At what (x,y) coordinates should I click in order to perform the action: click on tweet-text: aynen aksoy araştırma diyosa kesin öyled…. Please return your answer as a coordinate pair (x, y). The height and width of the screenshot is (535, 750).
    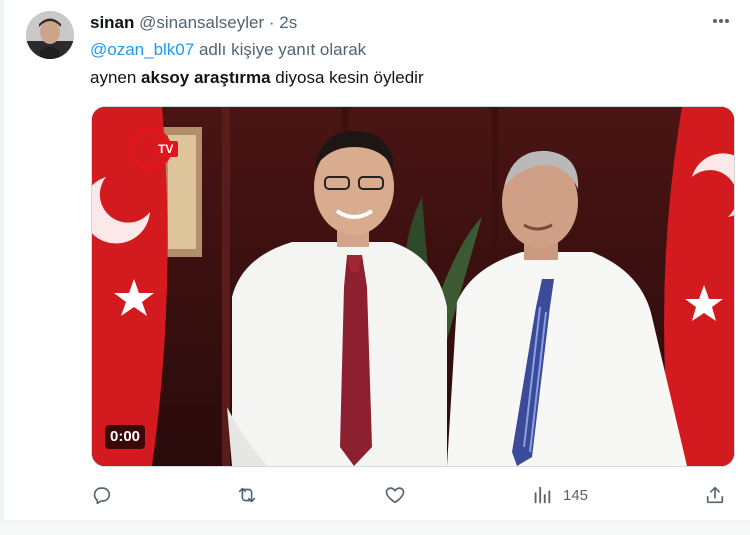
    Looking at the image, I should click on (257, 78).